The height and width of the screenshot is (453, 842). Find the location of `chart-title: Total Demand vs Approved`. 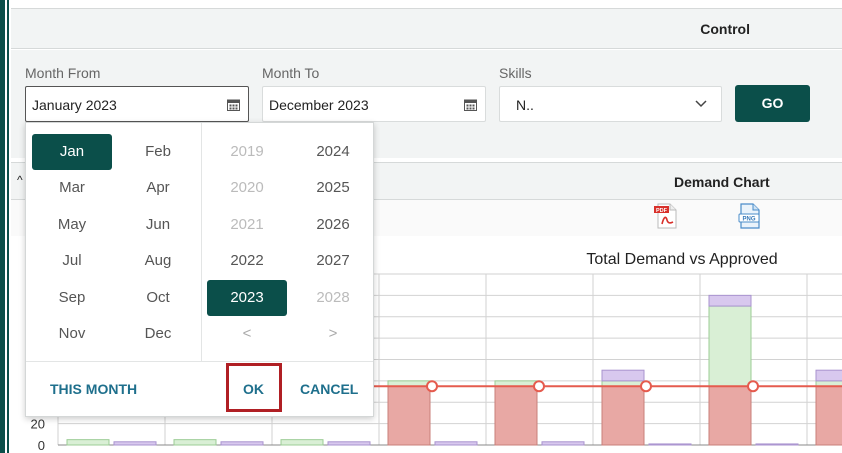

chart-title: Total Demand vs Approved is located at coordinates (681, 259).